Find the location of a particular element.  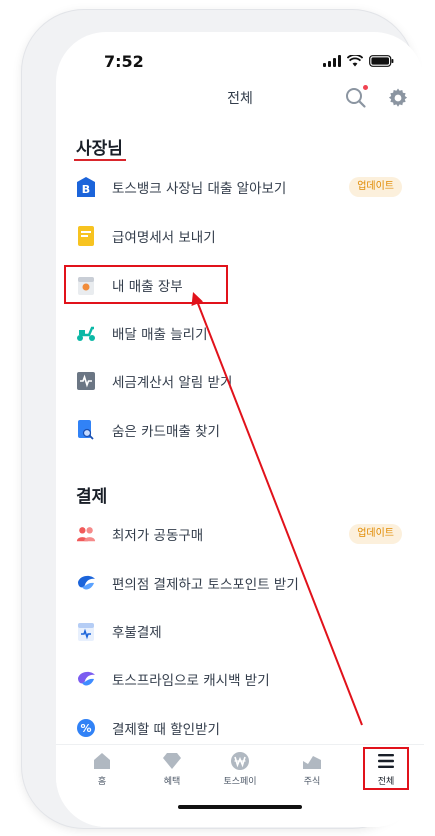

menu-item-label: 토스프라임으로 캐시백 받기 is located at coordinates (191, 681).